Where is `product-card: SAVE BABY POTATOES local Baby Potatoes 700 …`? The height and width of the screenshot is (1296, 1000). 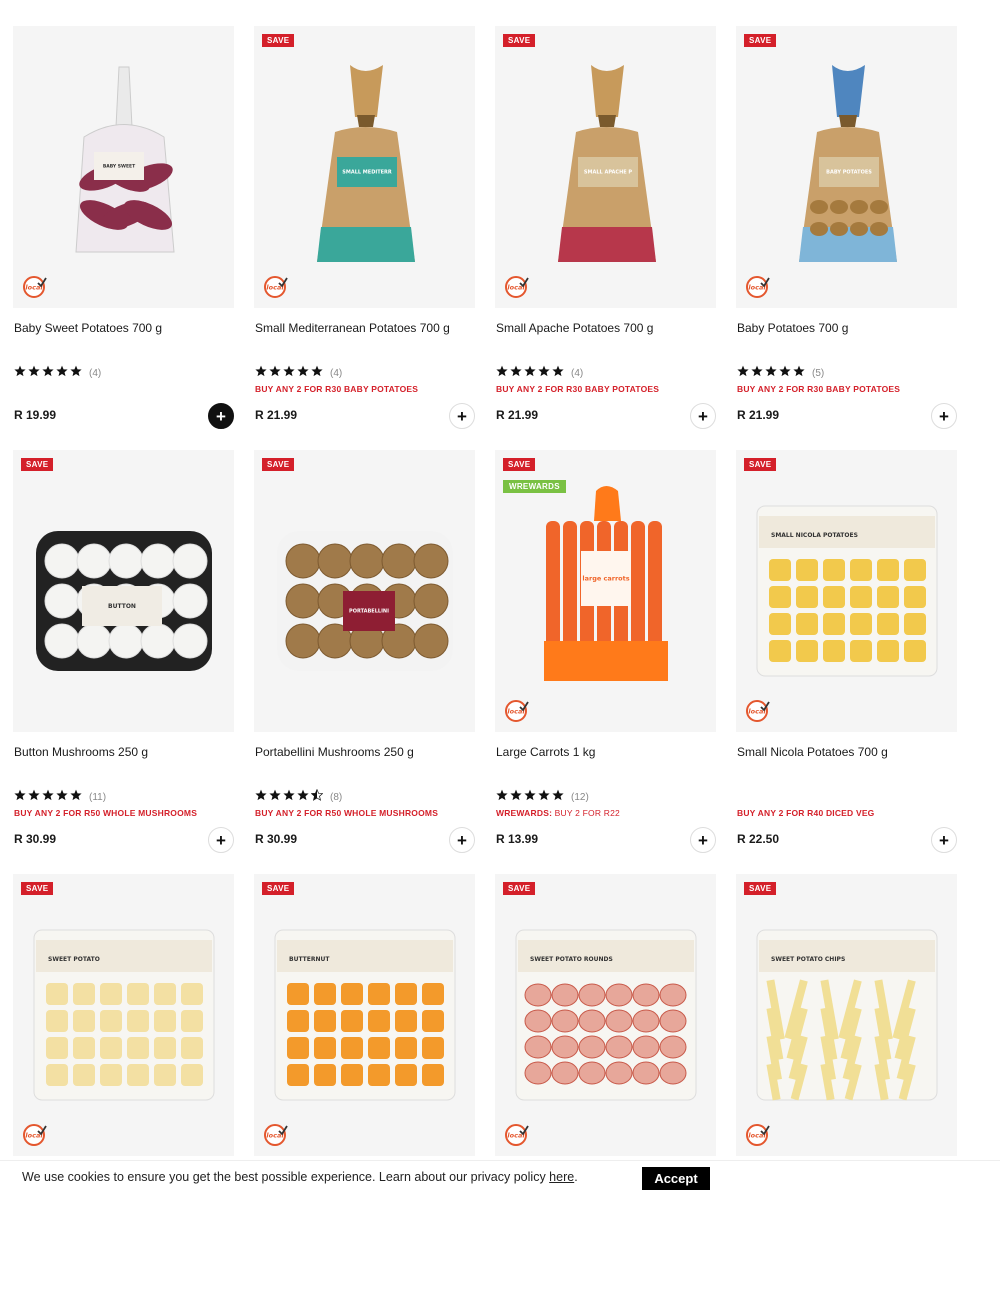 product-card: SAVE BABY POTATOES local Baby Potatoes 700 … is located at coordinates (846, 237).